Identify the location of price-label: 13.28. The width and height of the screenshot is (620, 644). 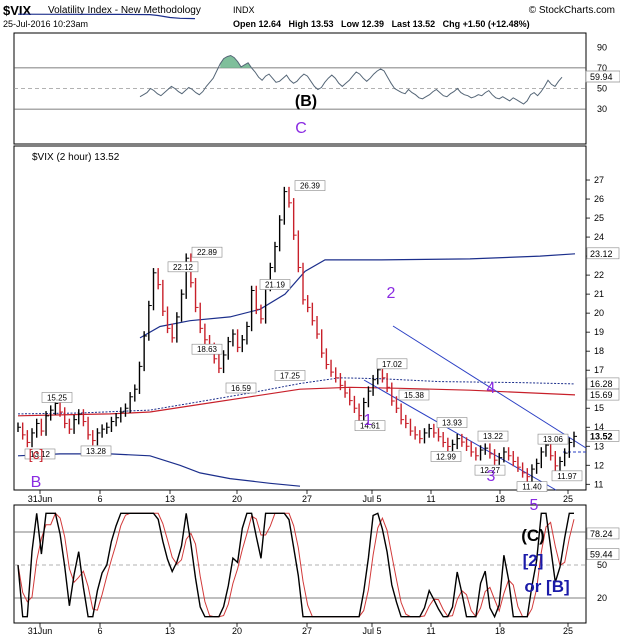
(96, 451).